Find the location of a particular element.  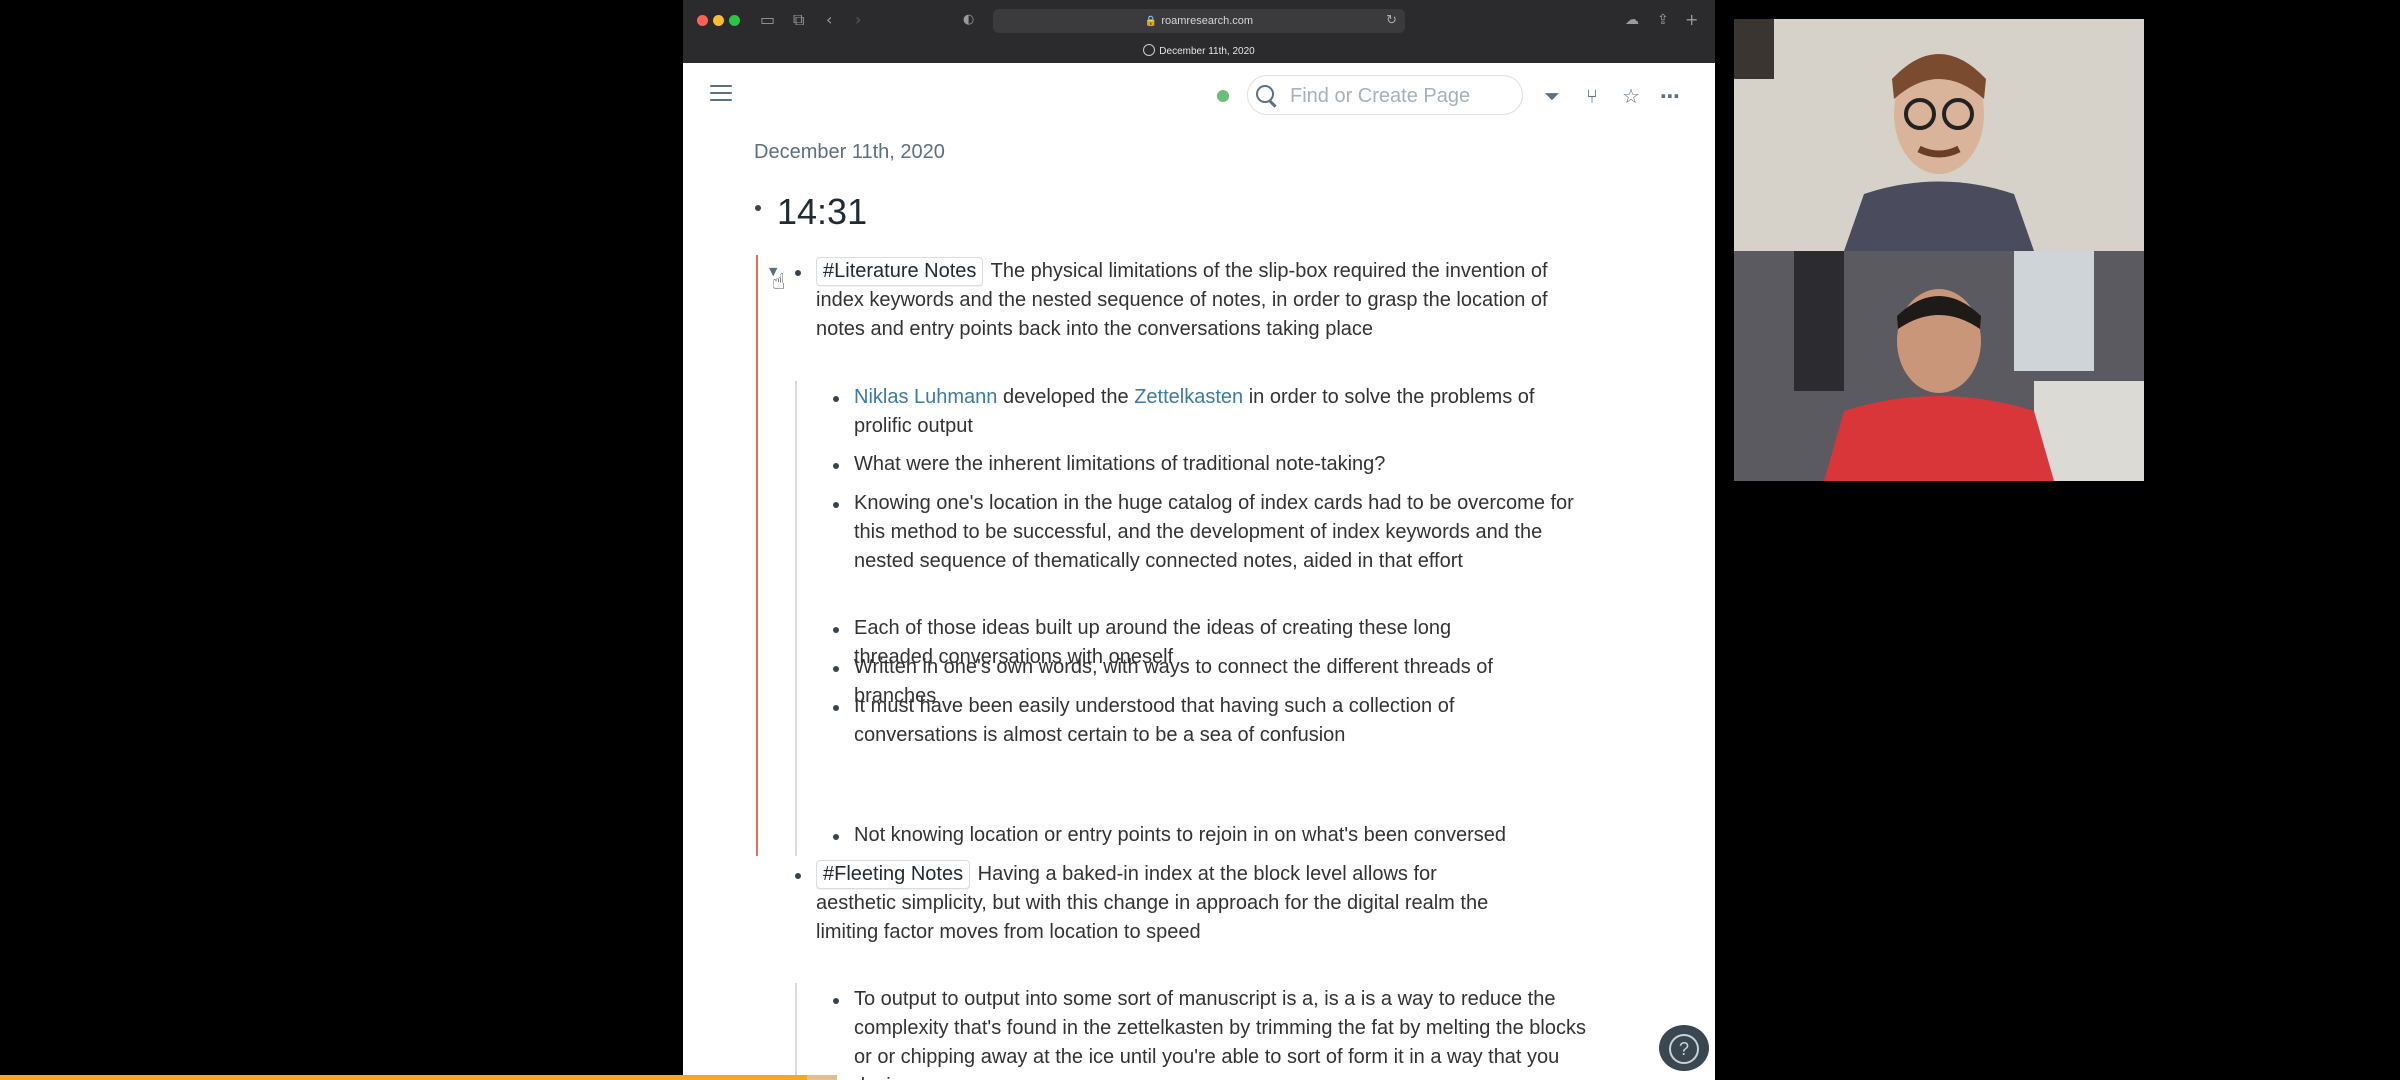

page-tag: #Literature Notes is located at coordinates (900, 271).